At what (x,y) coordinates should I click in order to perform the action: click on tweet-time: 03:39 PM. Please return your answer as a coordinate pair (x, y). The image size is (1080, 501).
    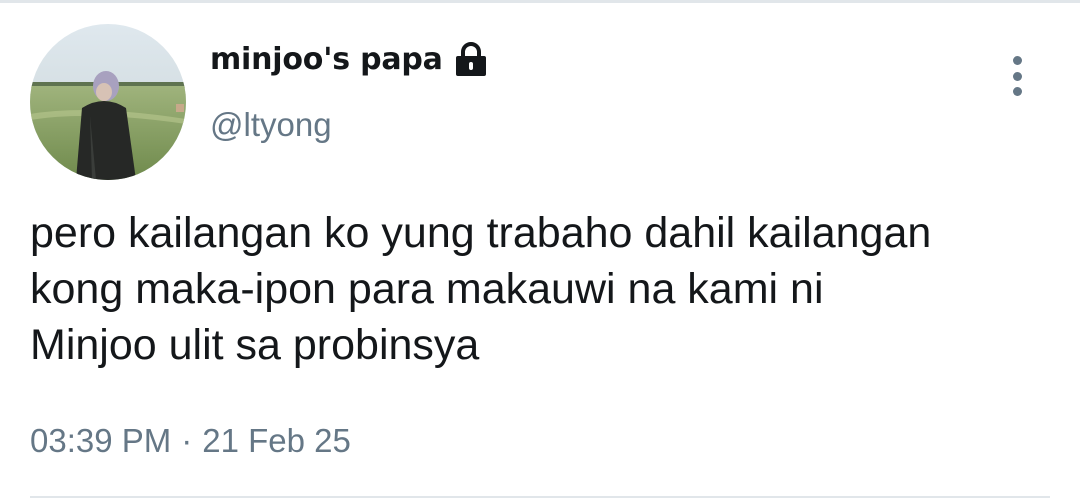
    Looking at the image, I should click on (101, 440).